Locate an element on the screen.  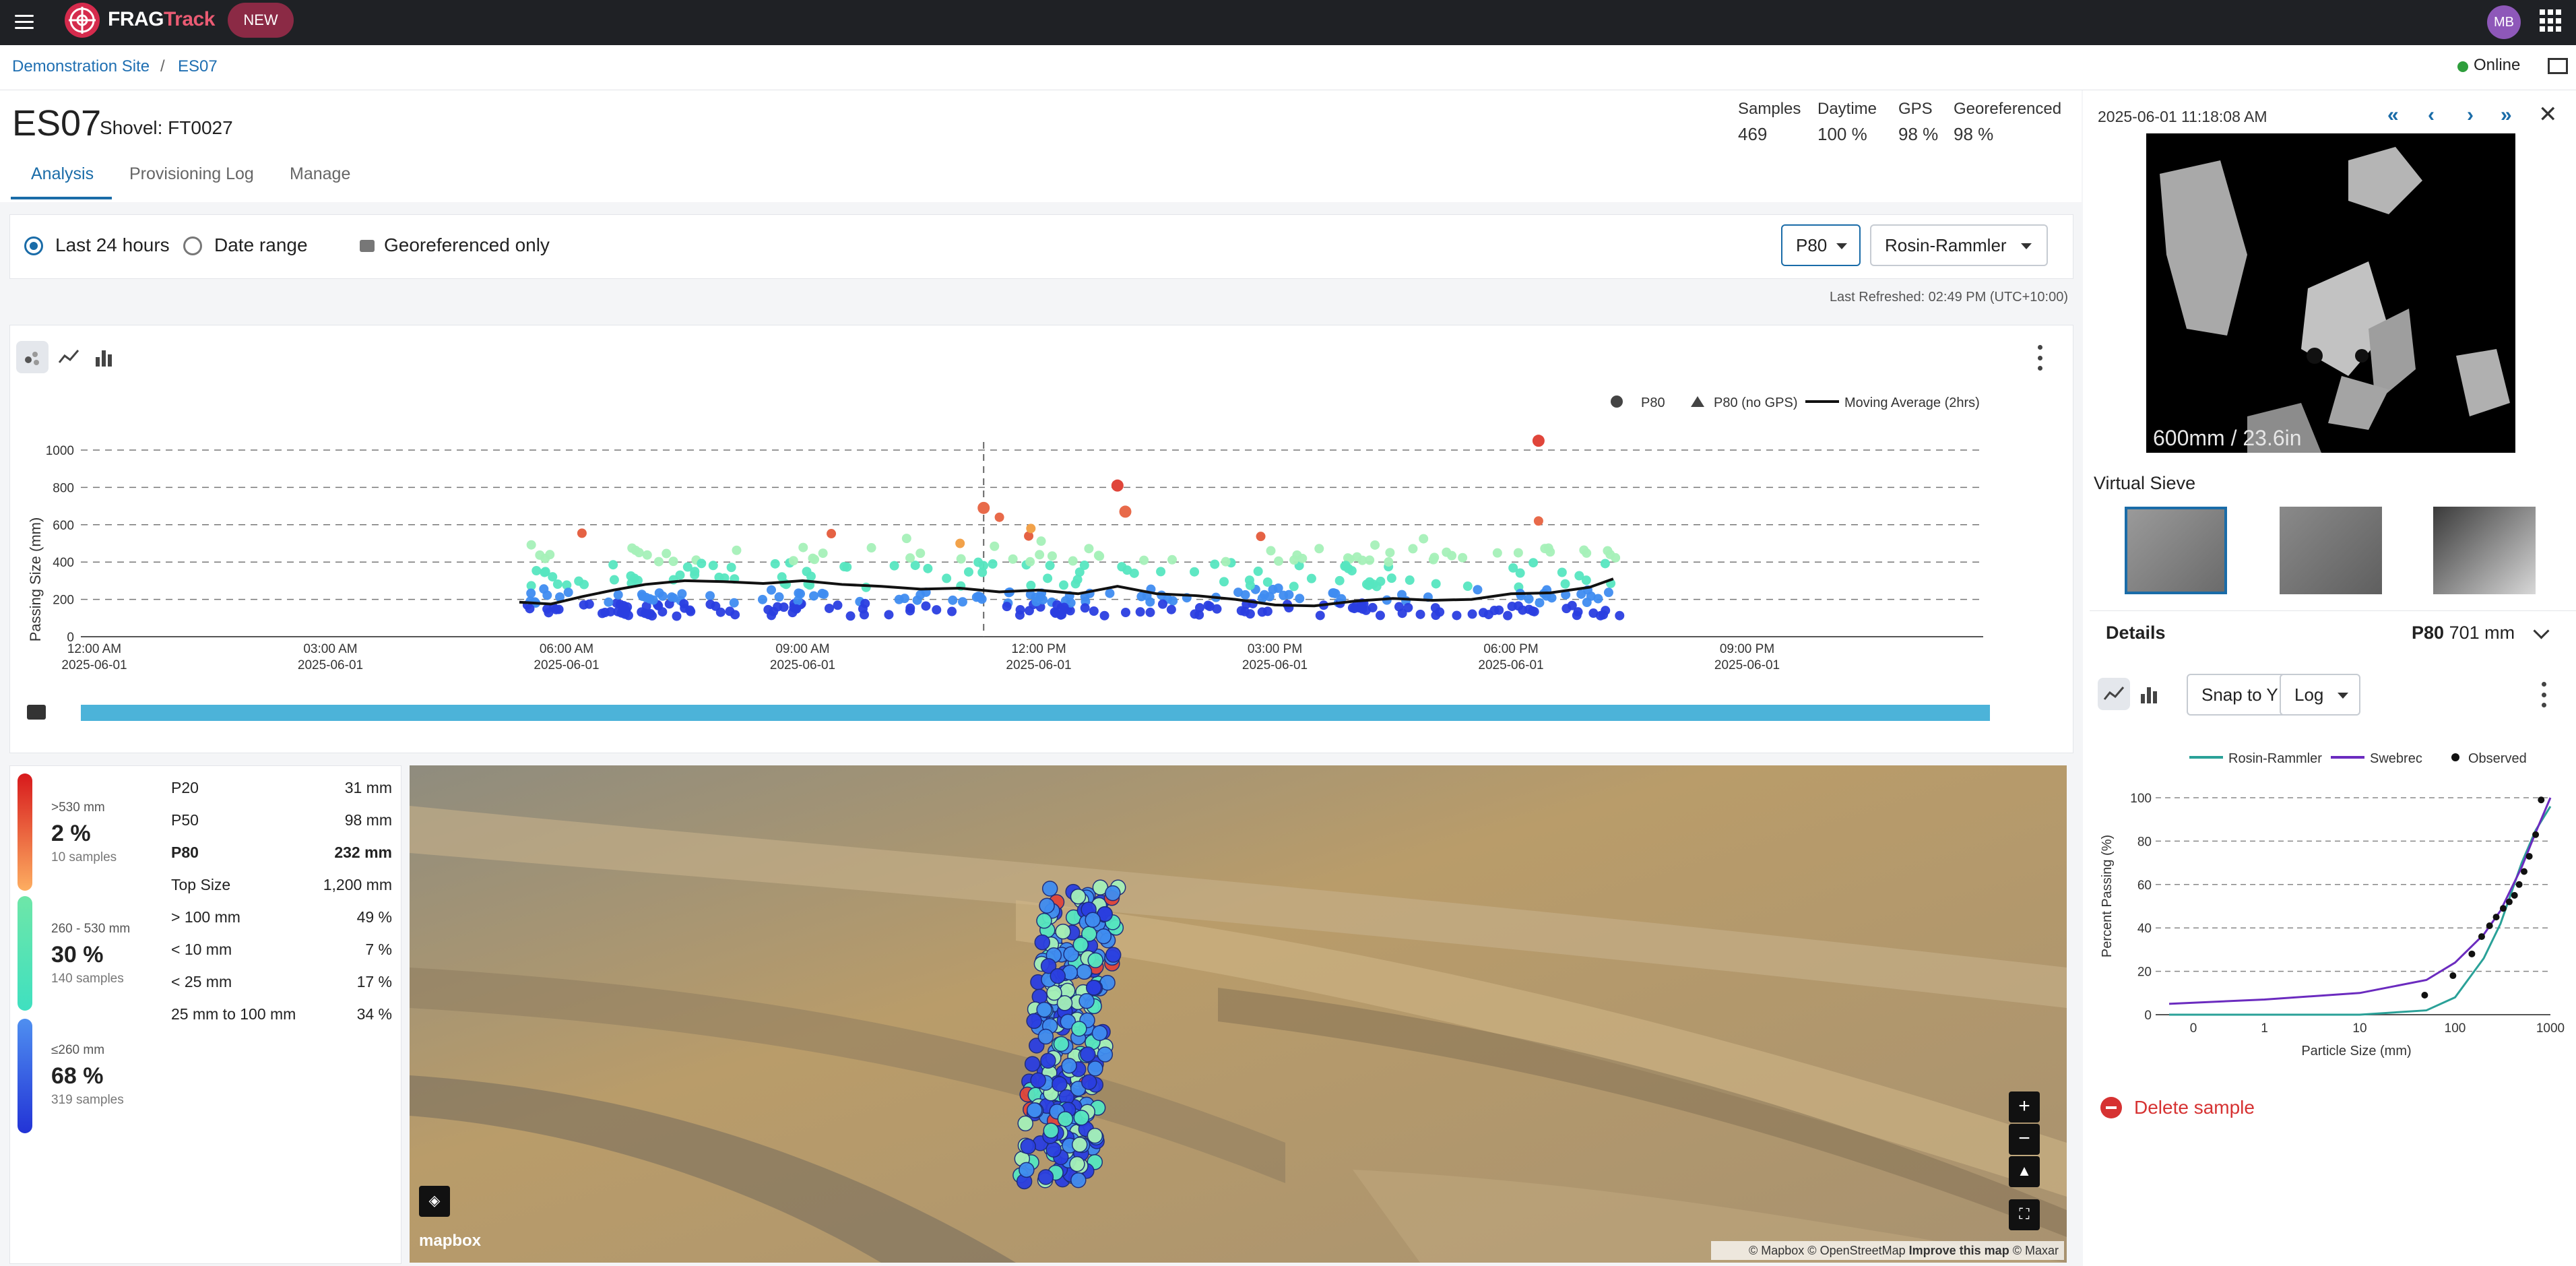
x-tick-time: 03:00 AM is located at coordinates (330, 649).